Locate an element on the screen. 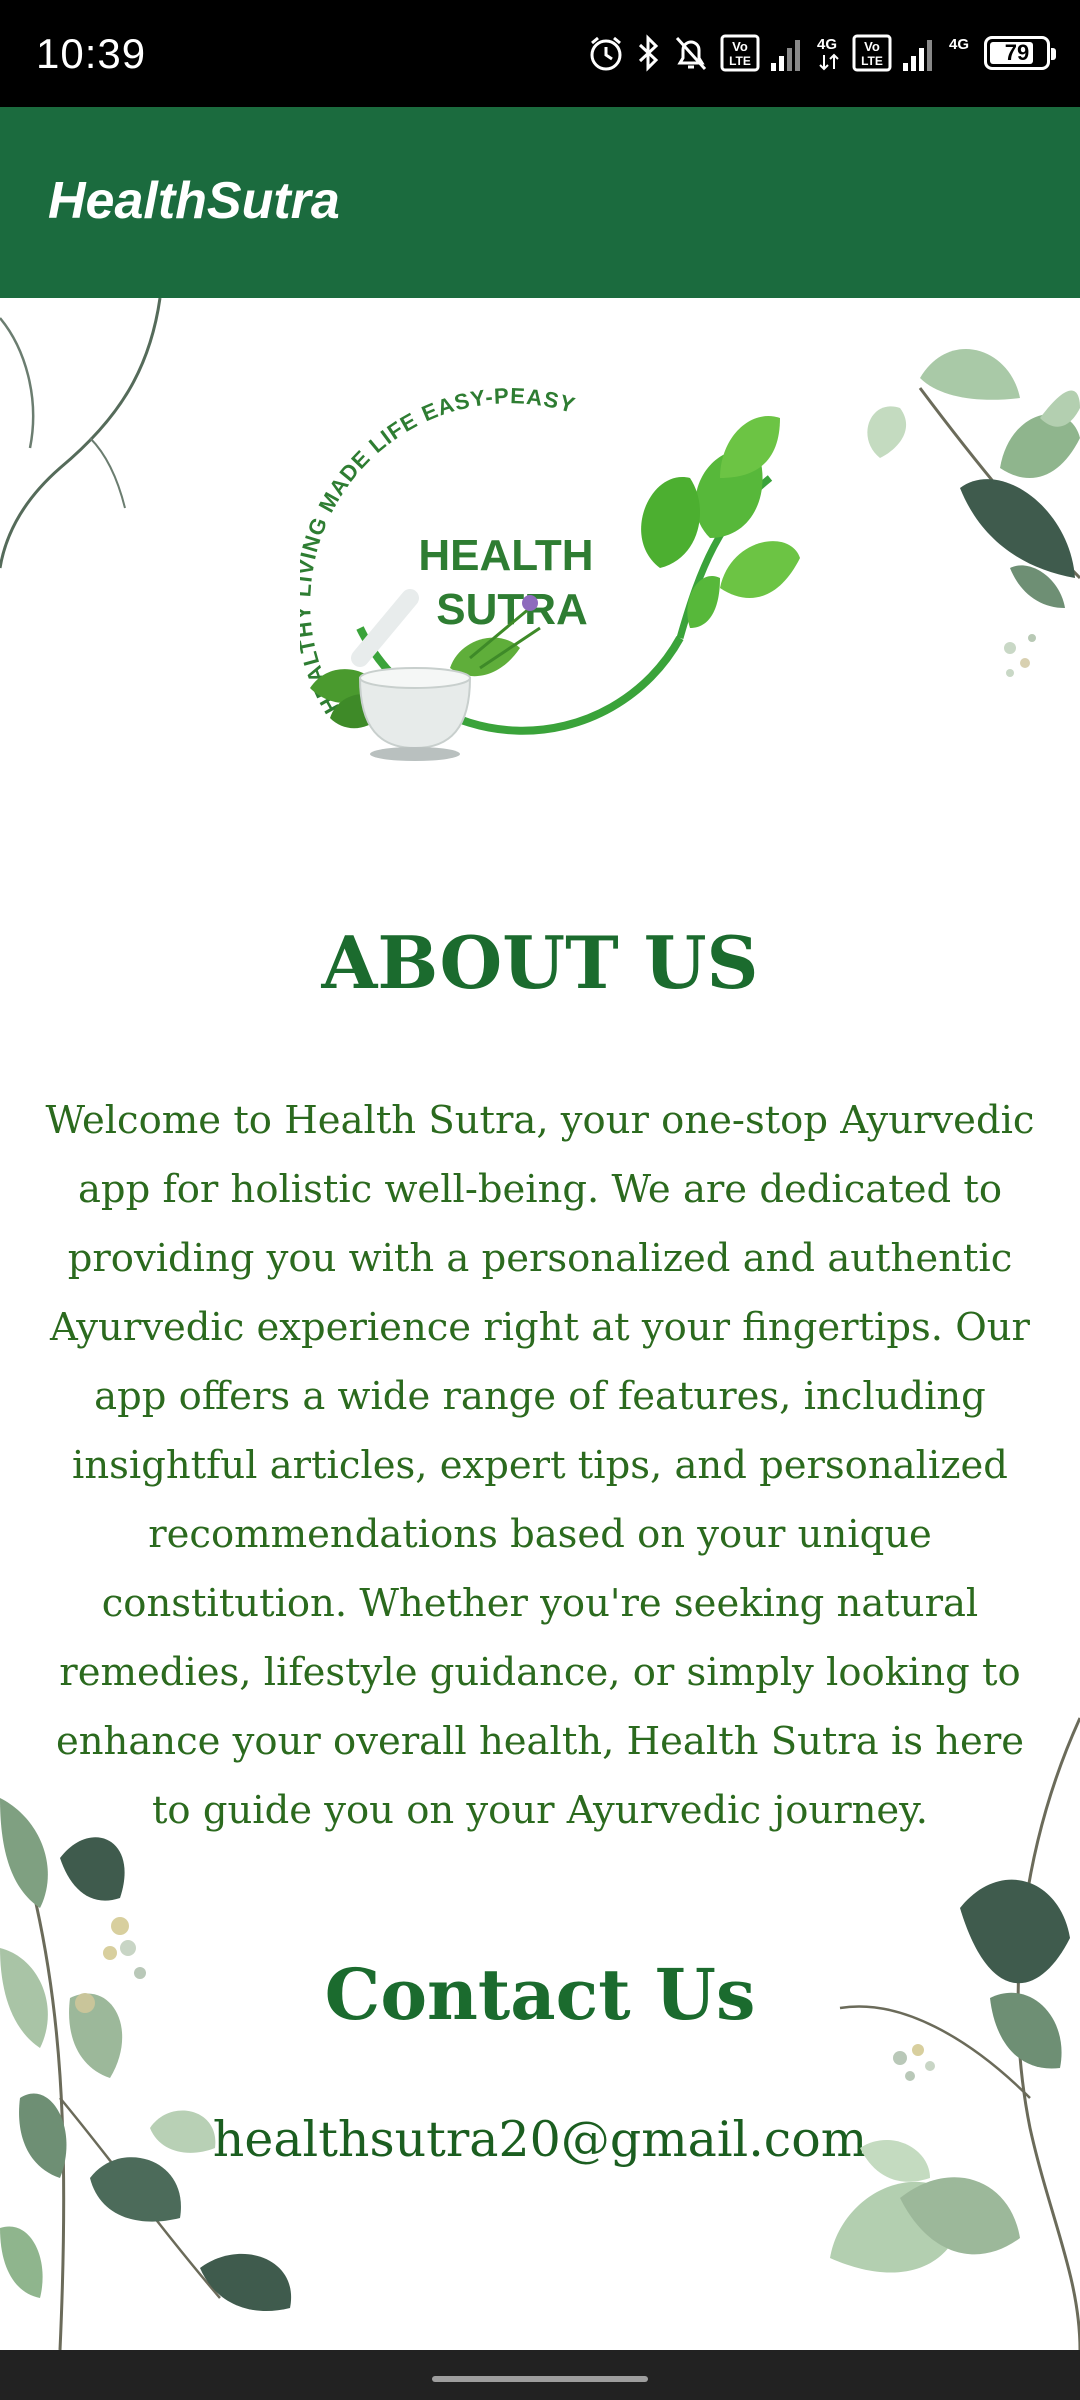 This screenshot has height=2400, width=1080. status-bar: 10:39 Vo LTE 4G Vo LTE 4G 79 is located at coordinates (540, 53).